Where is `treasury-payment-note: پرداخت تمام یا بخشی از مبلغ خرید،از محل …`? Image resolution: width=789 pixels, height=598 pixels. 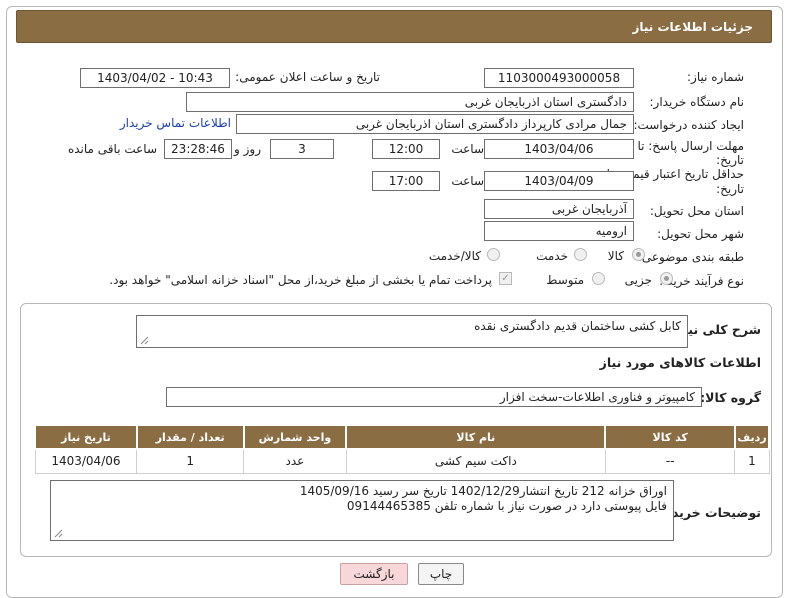
treasury-payment-note: پرداخت تمام یا بخشی از مبلغ خرید،از محل … is located at coordinates (300, 280).